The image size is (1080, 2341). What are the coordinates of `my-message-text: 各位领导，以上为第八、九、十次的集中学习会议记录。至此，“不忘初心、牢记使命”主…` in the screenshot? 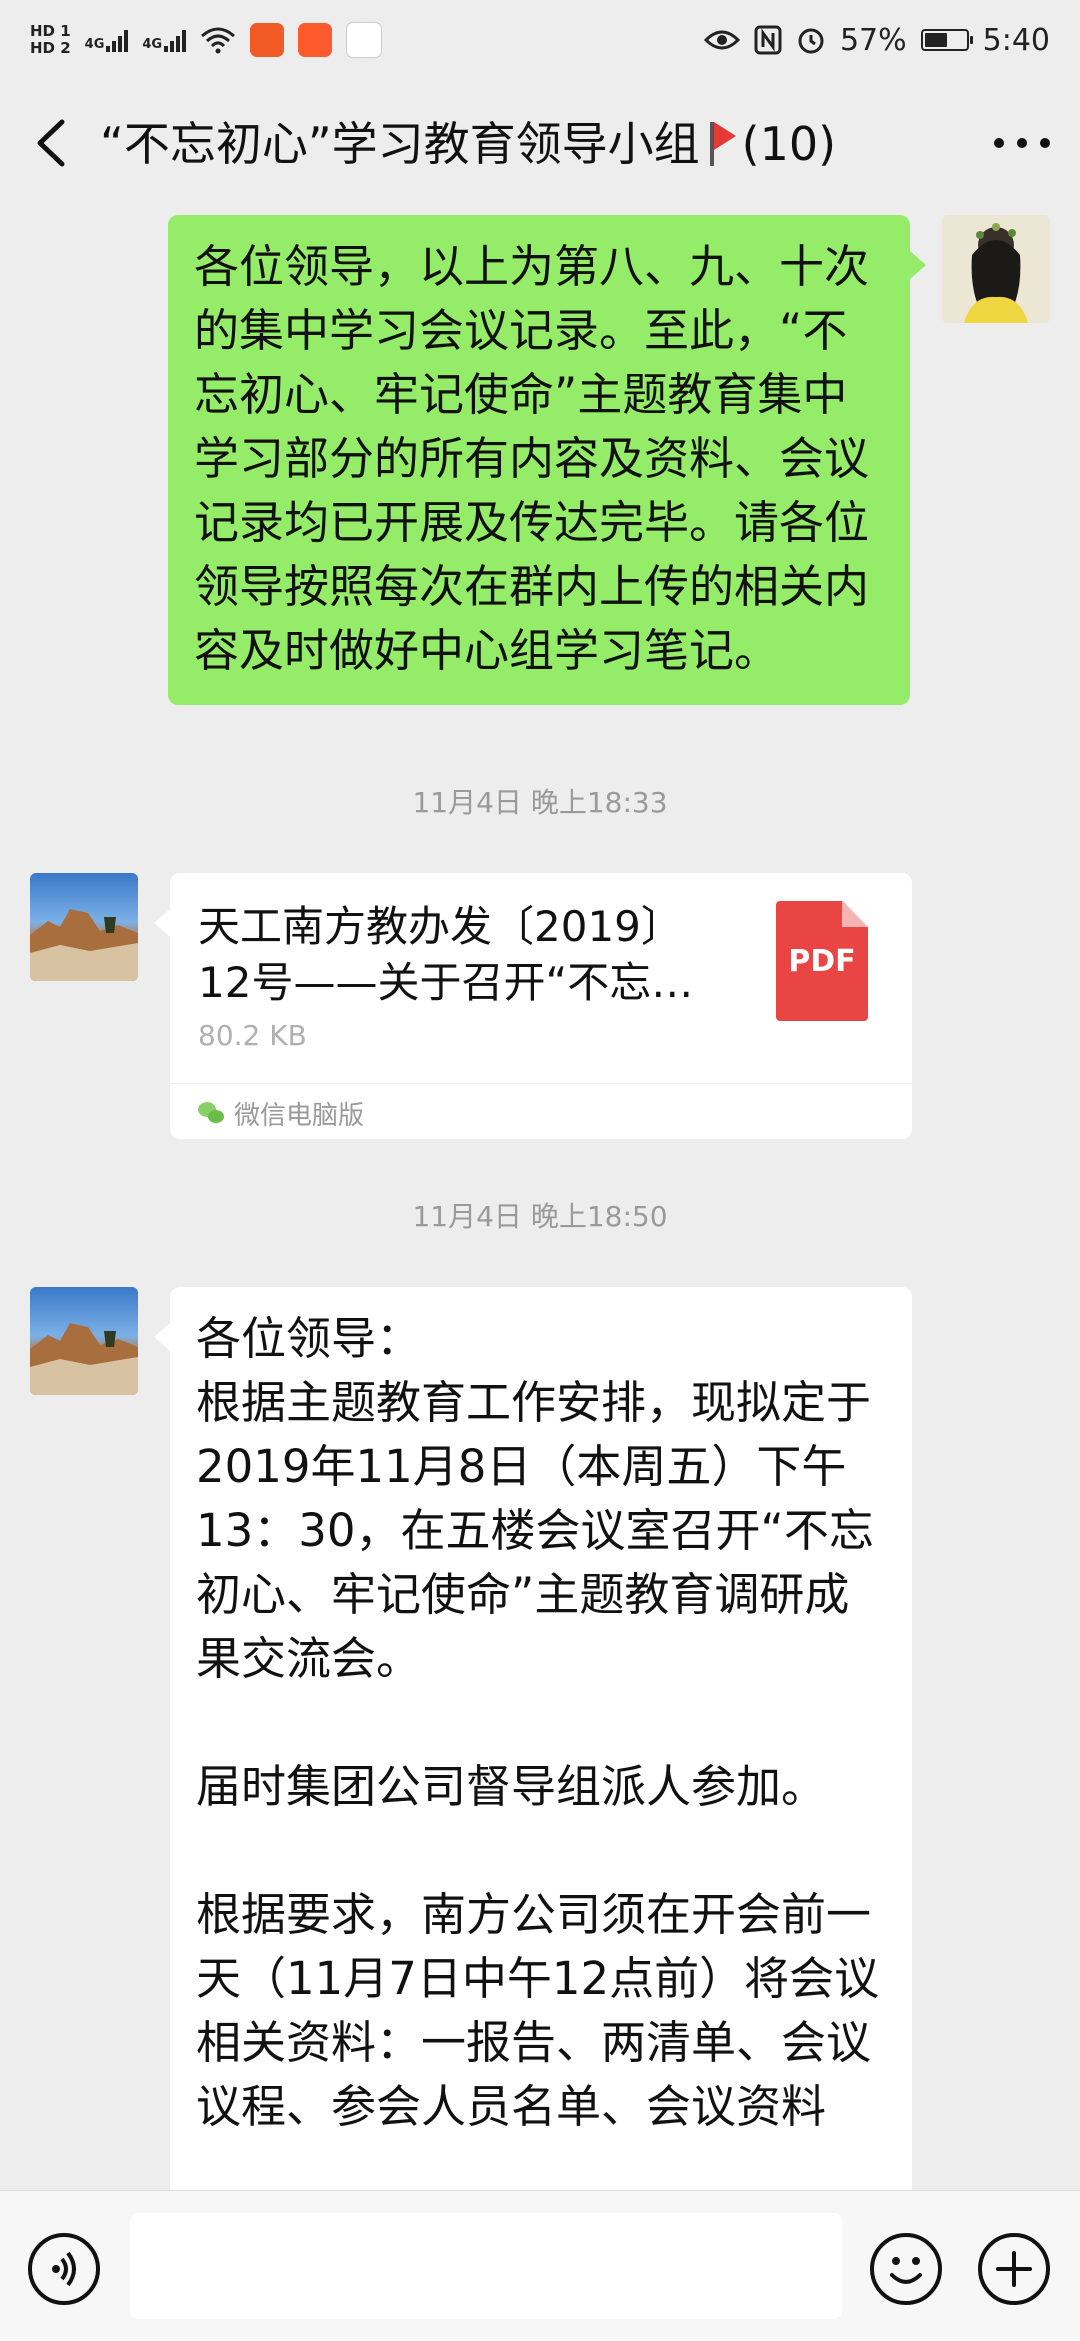 It's located at (532, 458).